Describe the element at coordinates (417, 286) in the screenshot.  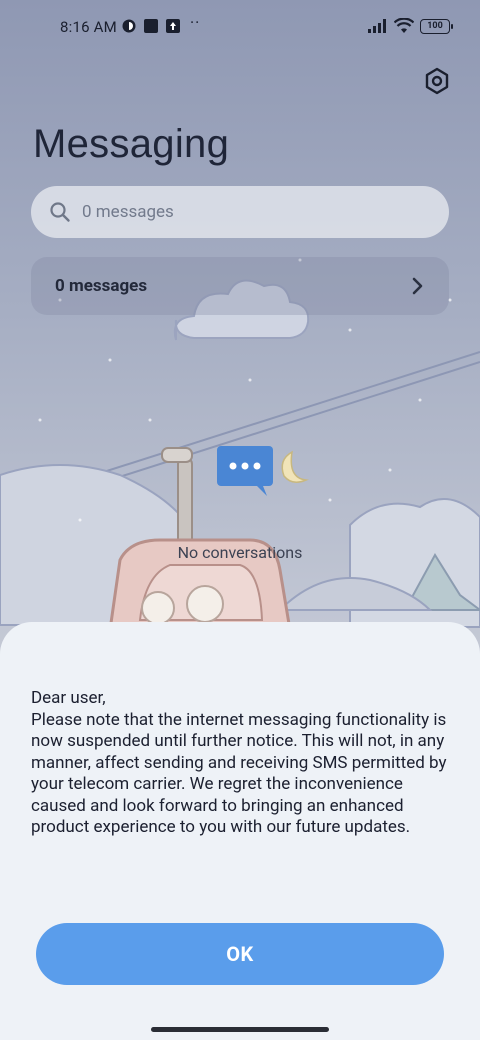
I see `chevron-right-icon` at that location.